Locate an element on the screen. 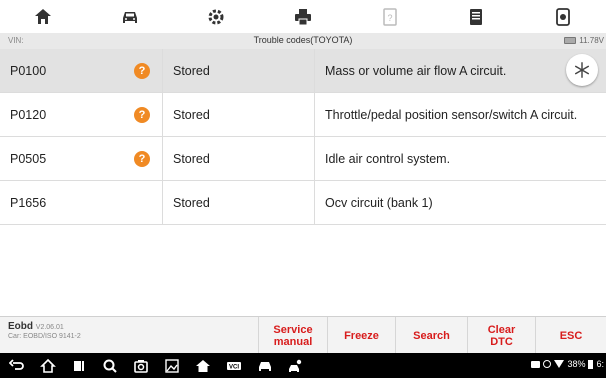 This screenshot has height=378, width=606. service-manual-button: Service manual is located at coordinates (292, 335).